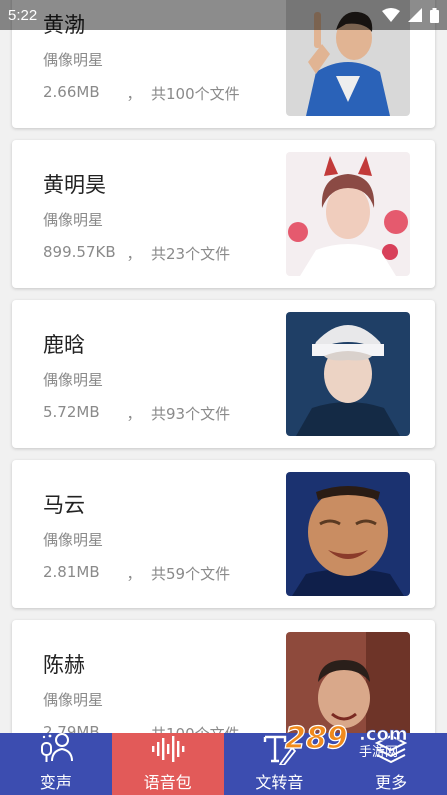 The image size is (447, 795). I want to click on tab-label: 文转音, so click(279, 782).